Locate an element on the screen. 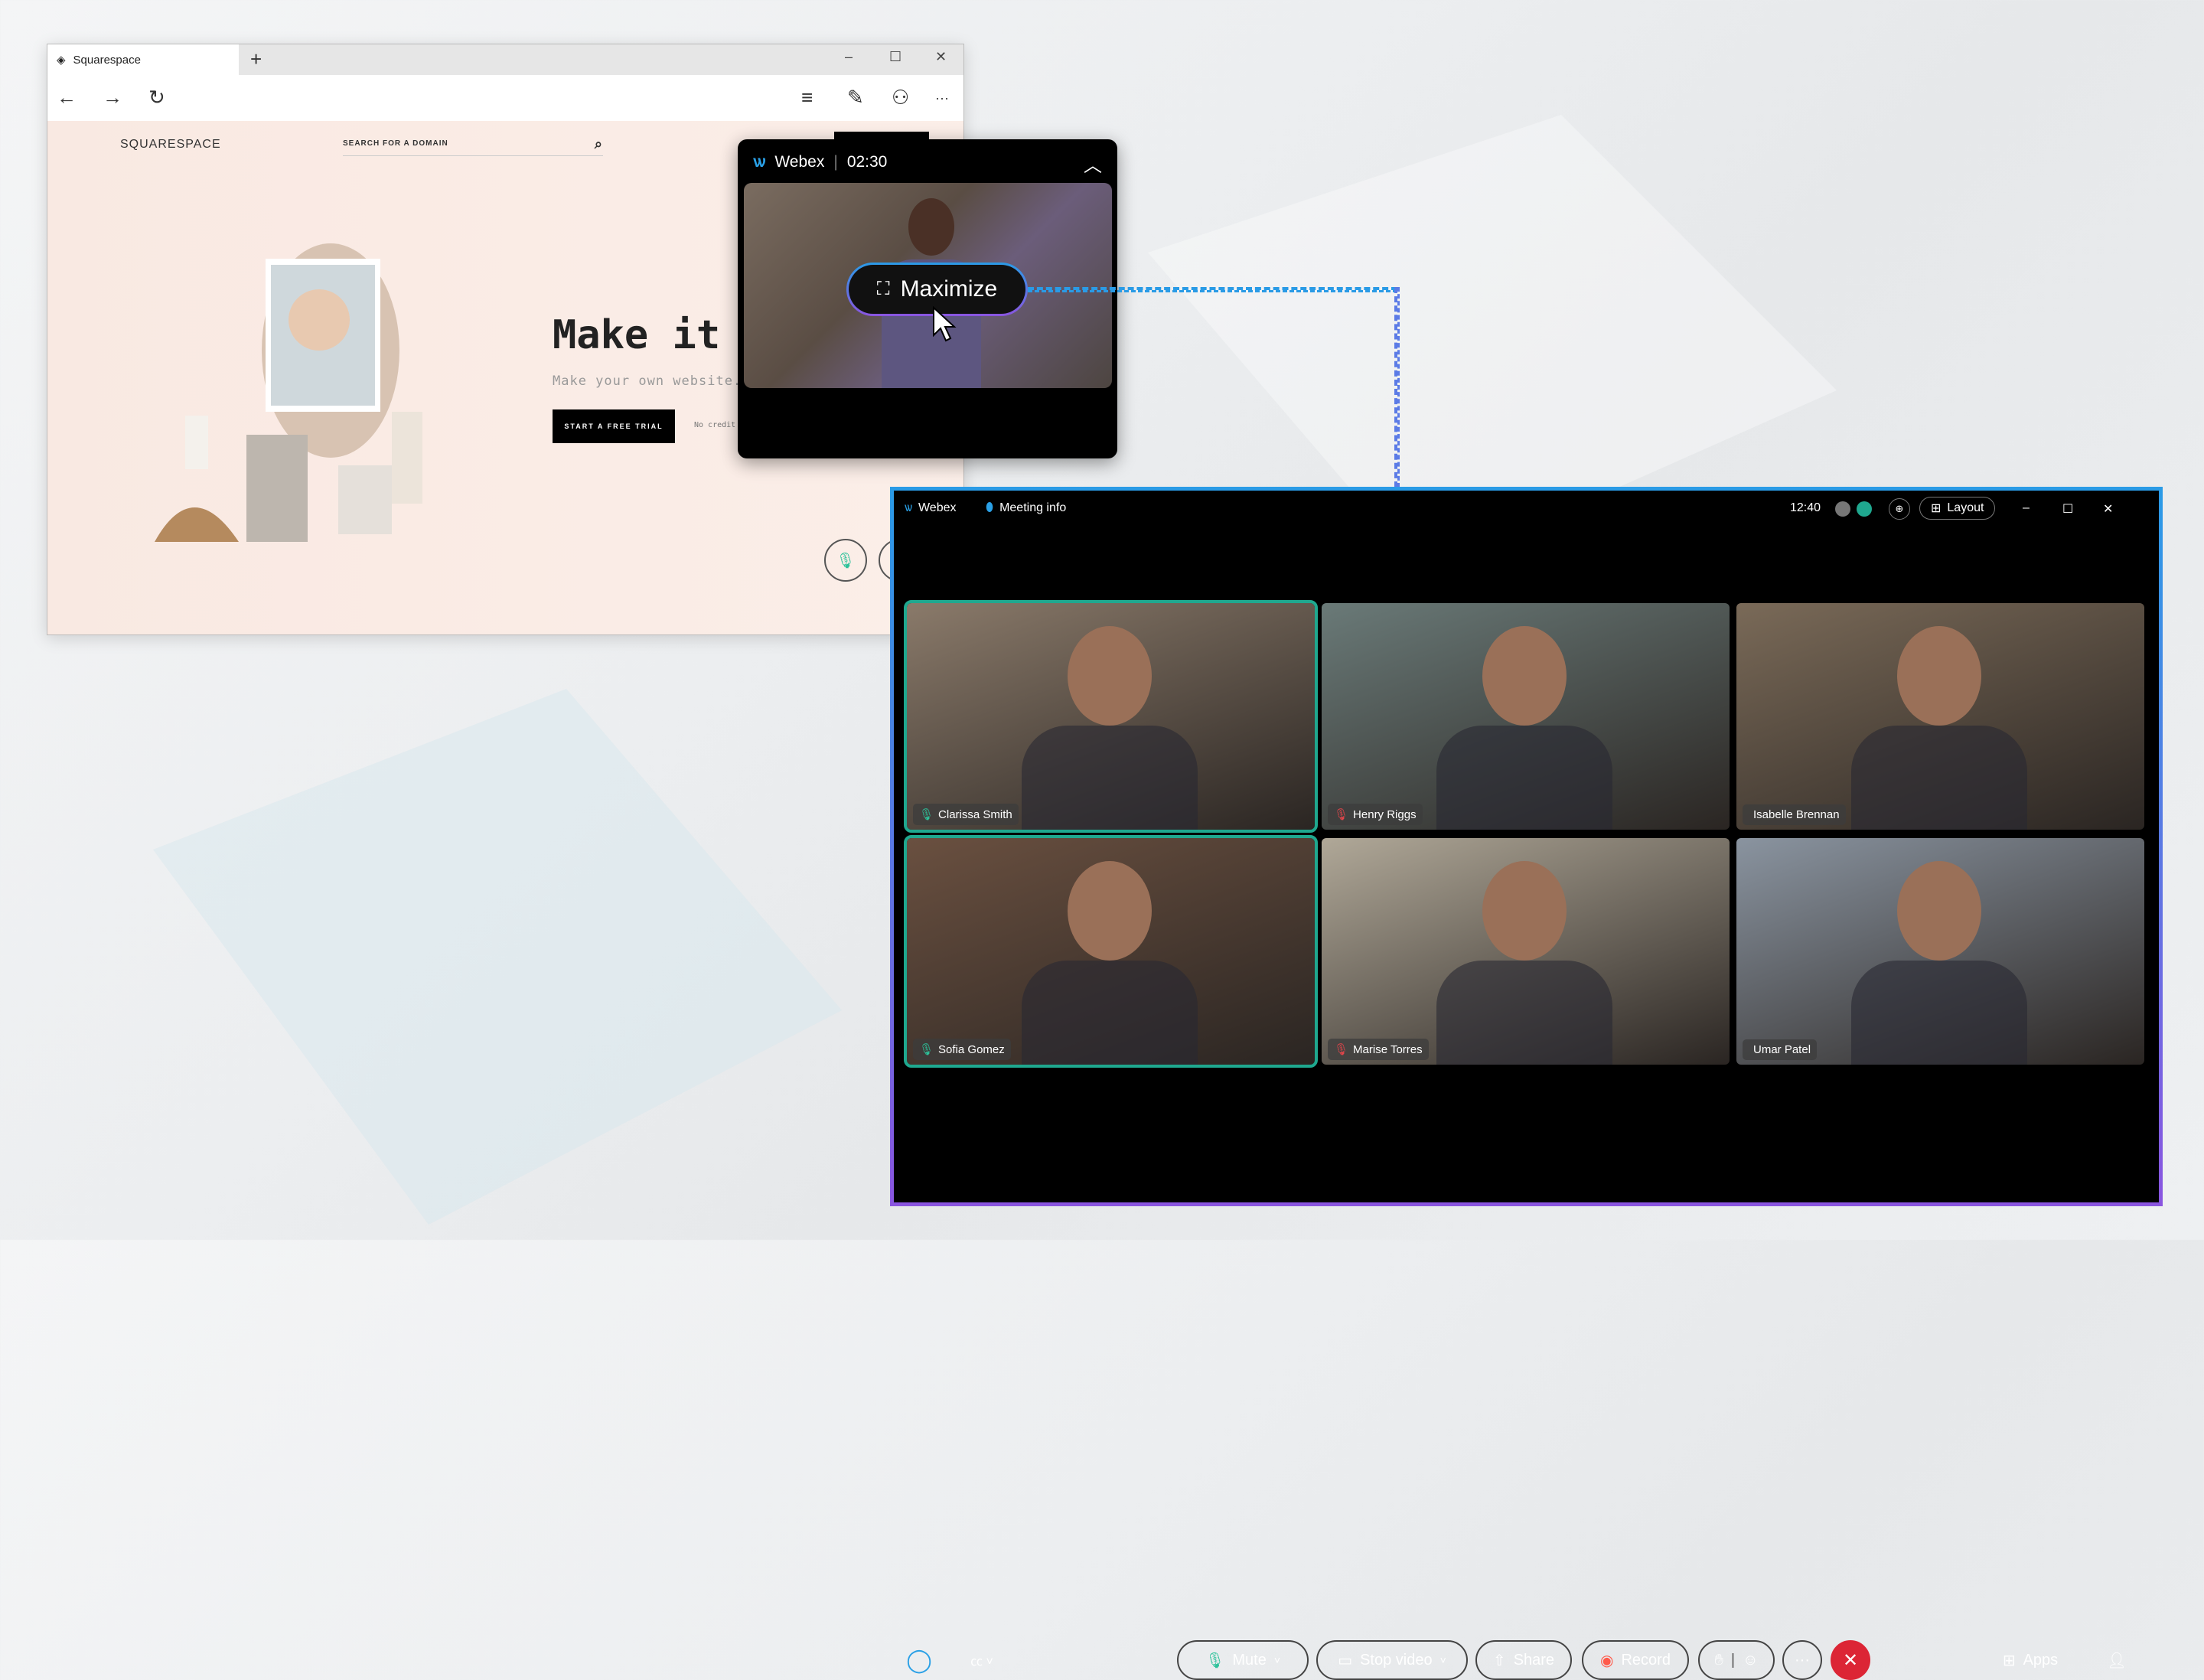 The image size is (2204, 1680). mute-button: 🎙︎ Mute ˅ is located at coordinates (1243, 1660).